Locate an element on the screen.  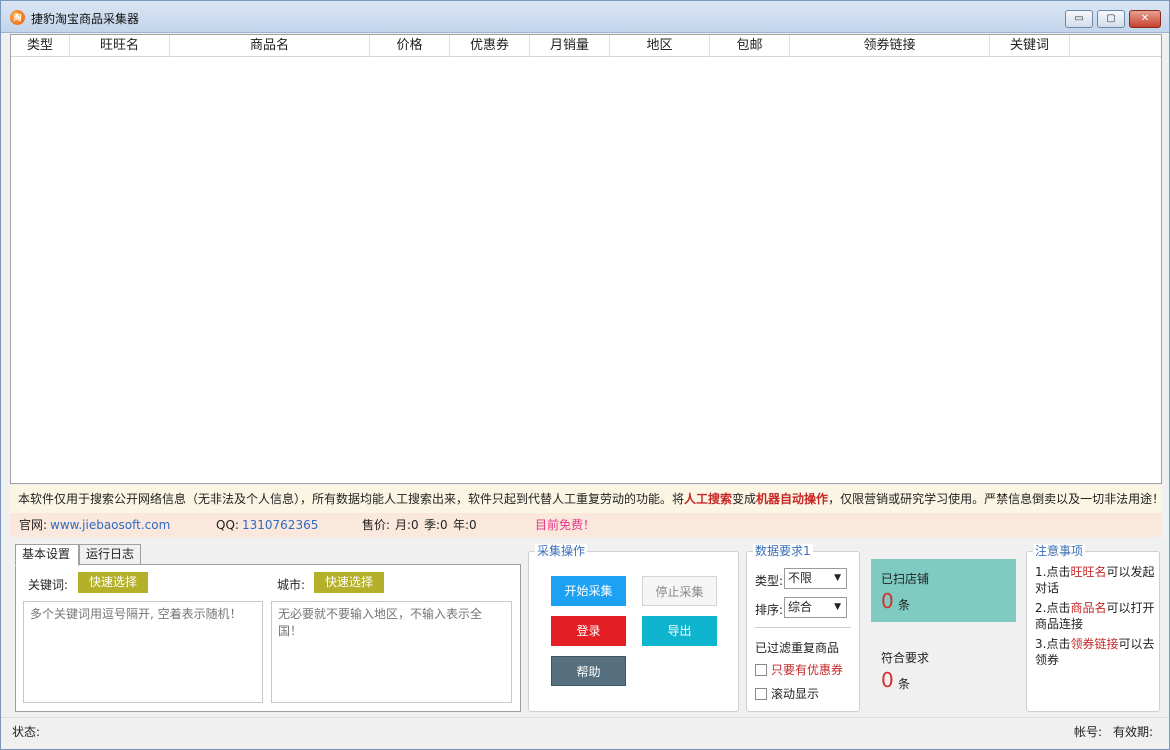
account-label: 帐号: is located at coordinates (1088, 732).